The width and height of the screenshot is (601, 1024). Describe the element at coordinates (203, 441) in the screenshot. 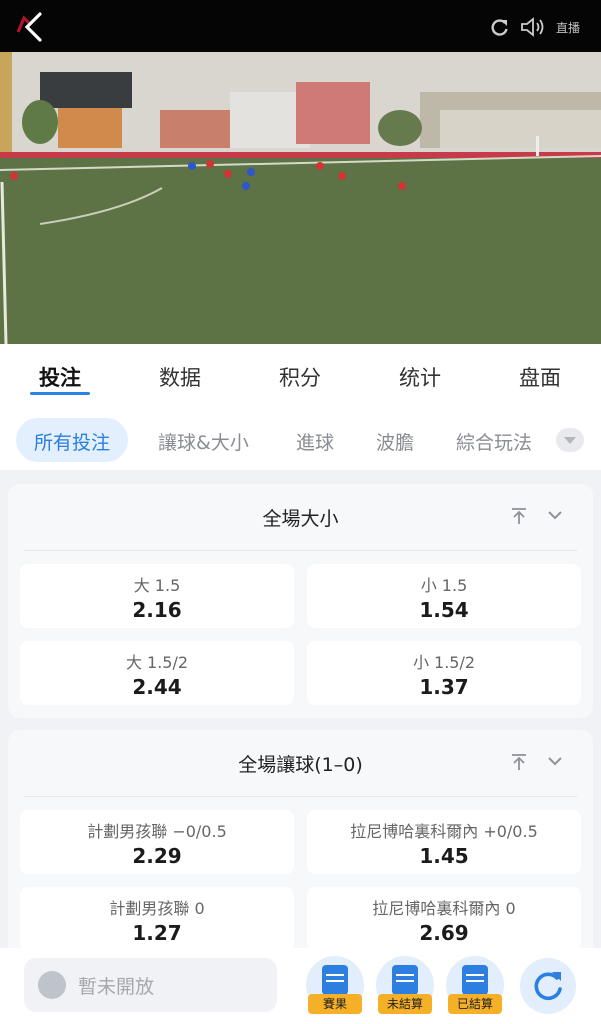

I see `subtab-handicap-total: 讓球&大小` at that location.